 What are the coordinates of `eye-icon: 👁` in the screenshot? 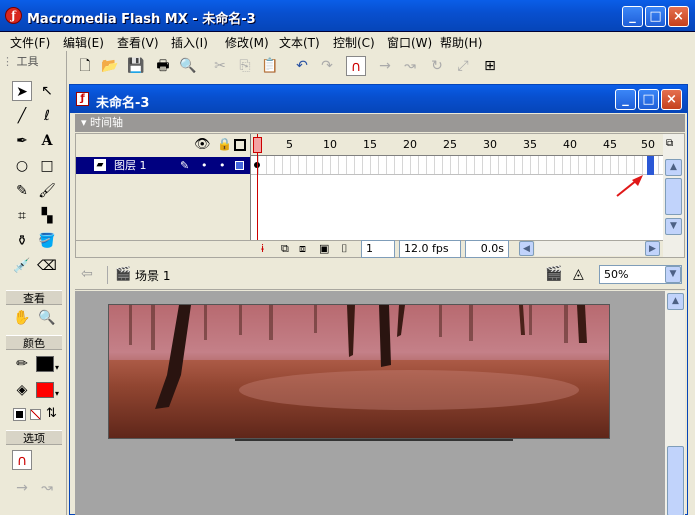 It's located at (202, 144).